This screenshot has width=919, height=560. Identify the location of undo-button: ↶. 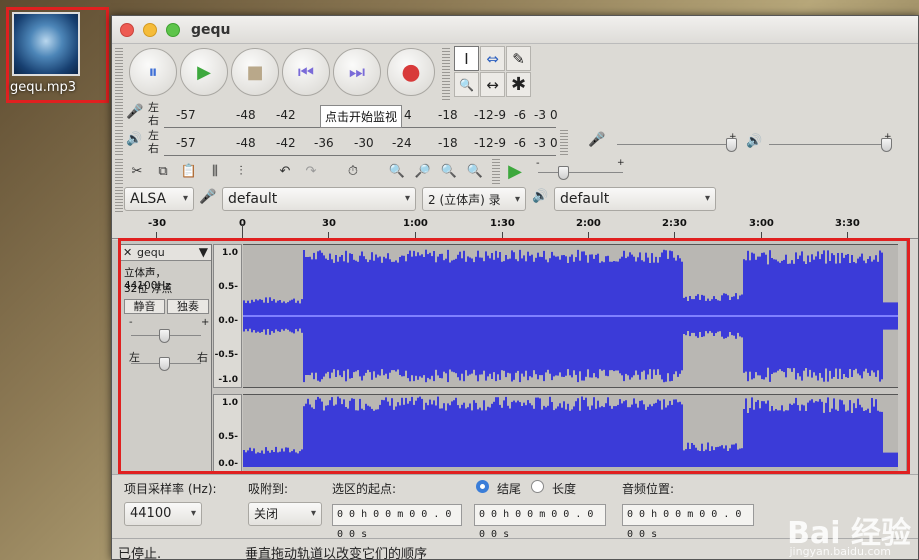
(285, 171).